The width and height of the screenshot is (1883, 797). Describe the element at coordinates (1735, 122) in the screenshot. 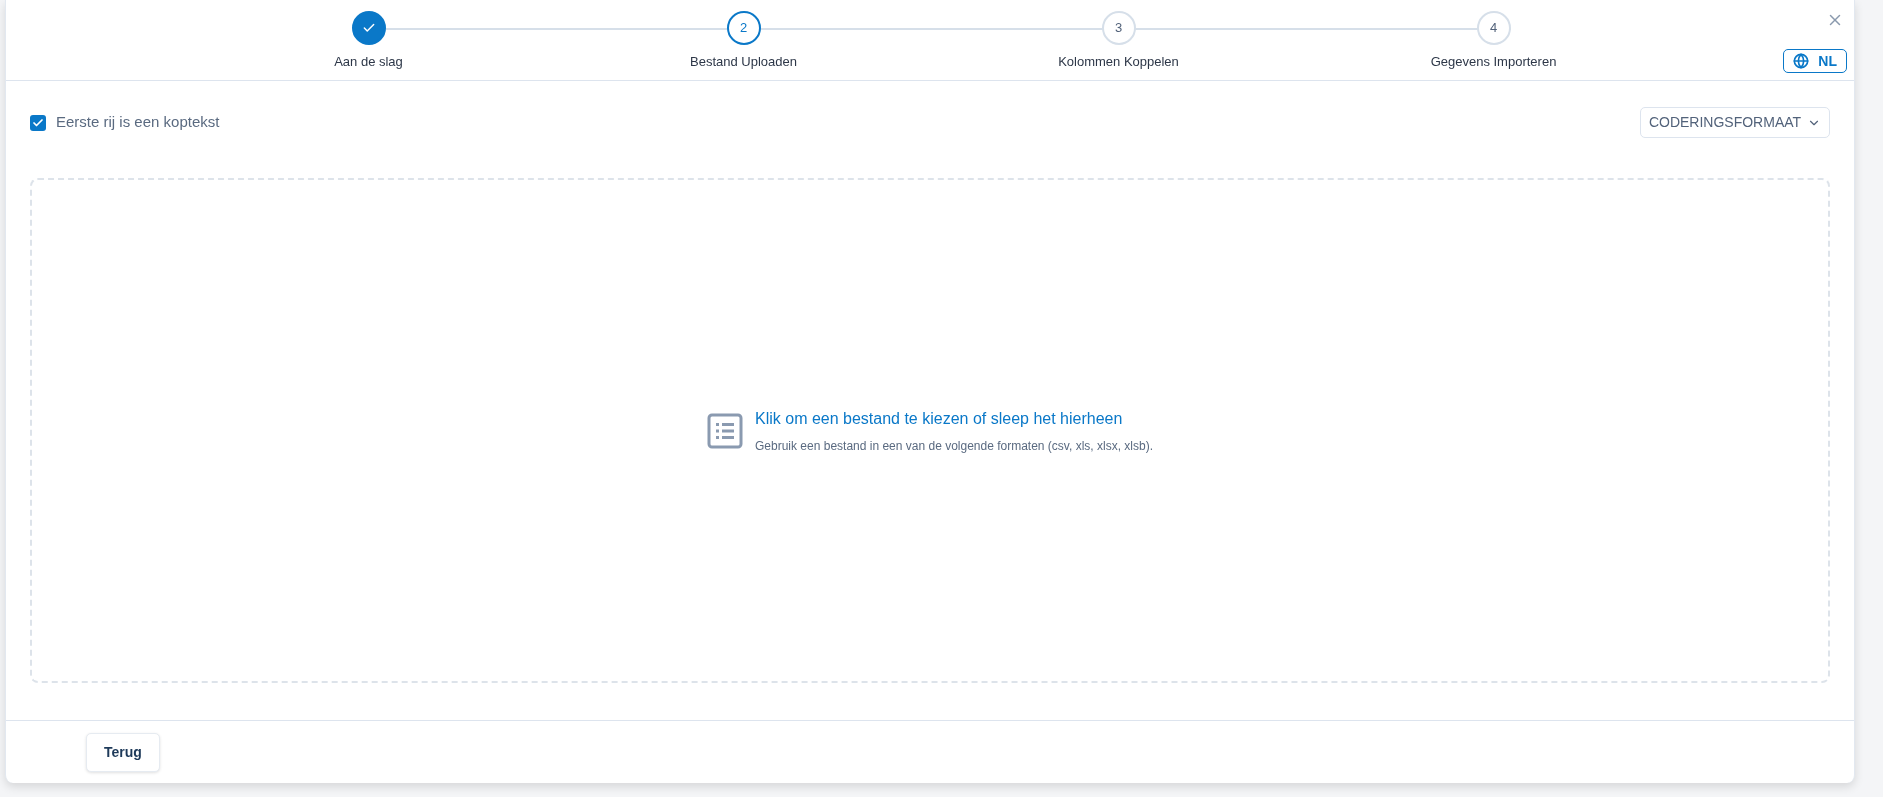

I see `encoding-dropdown: CODERINGSFORMAAT` at that location.